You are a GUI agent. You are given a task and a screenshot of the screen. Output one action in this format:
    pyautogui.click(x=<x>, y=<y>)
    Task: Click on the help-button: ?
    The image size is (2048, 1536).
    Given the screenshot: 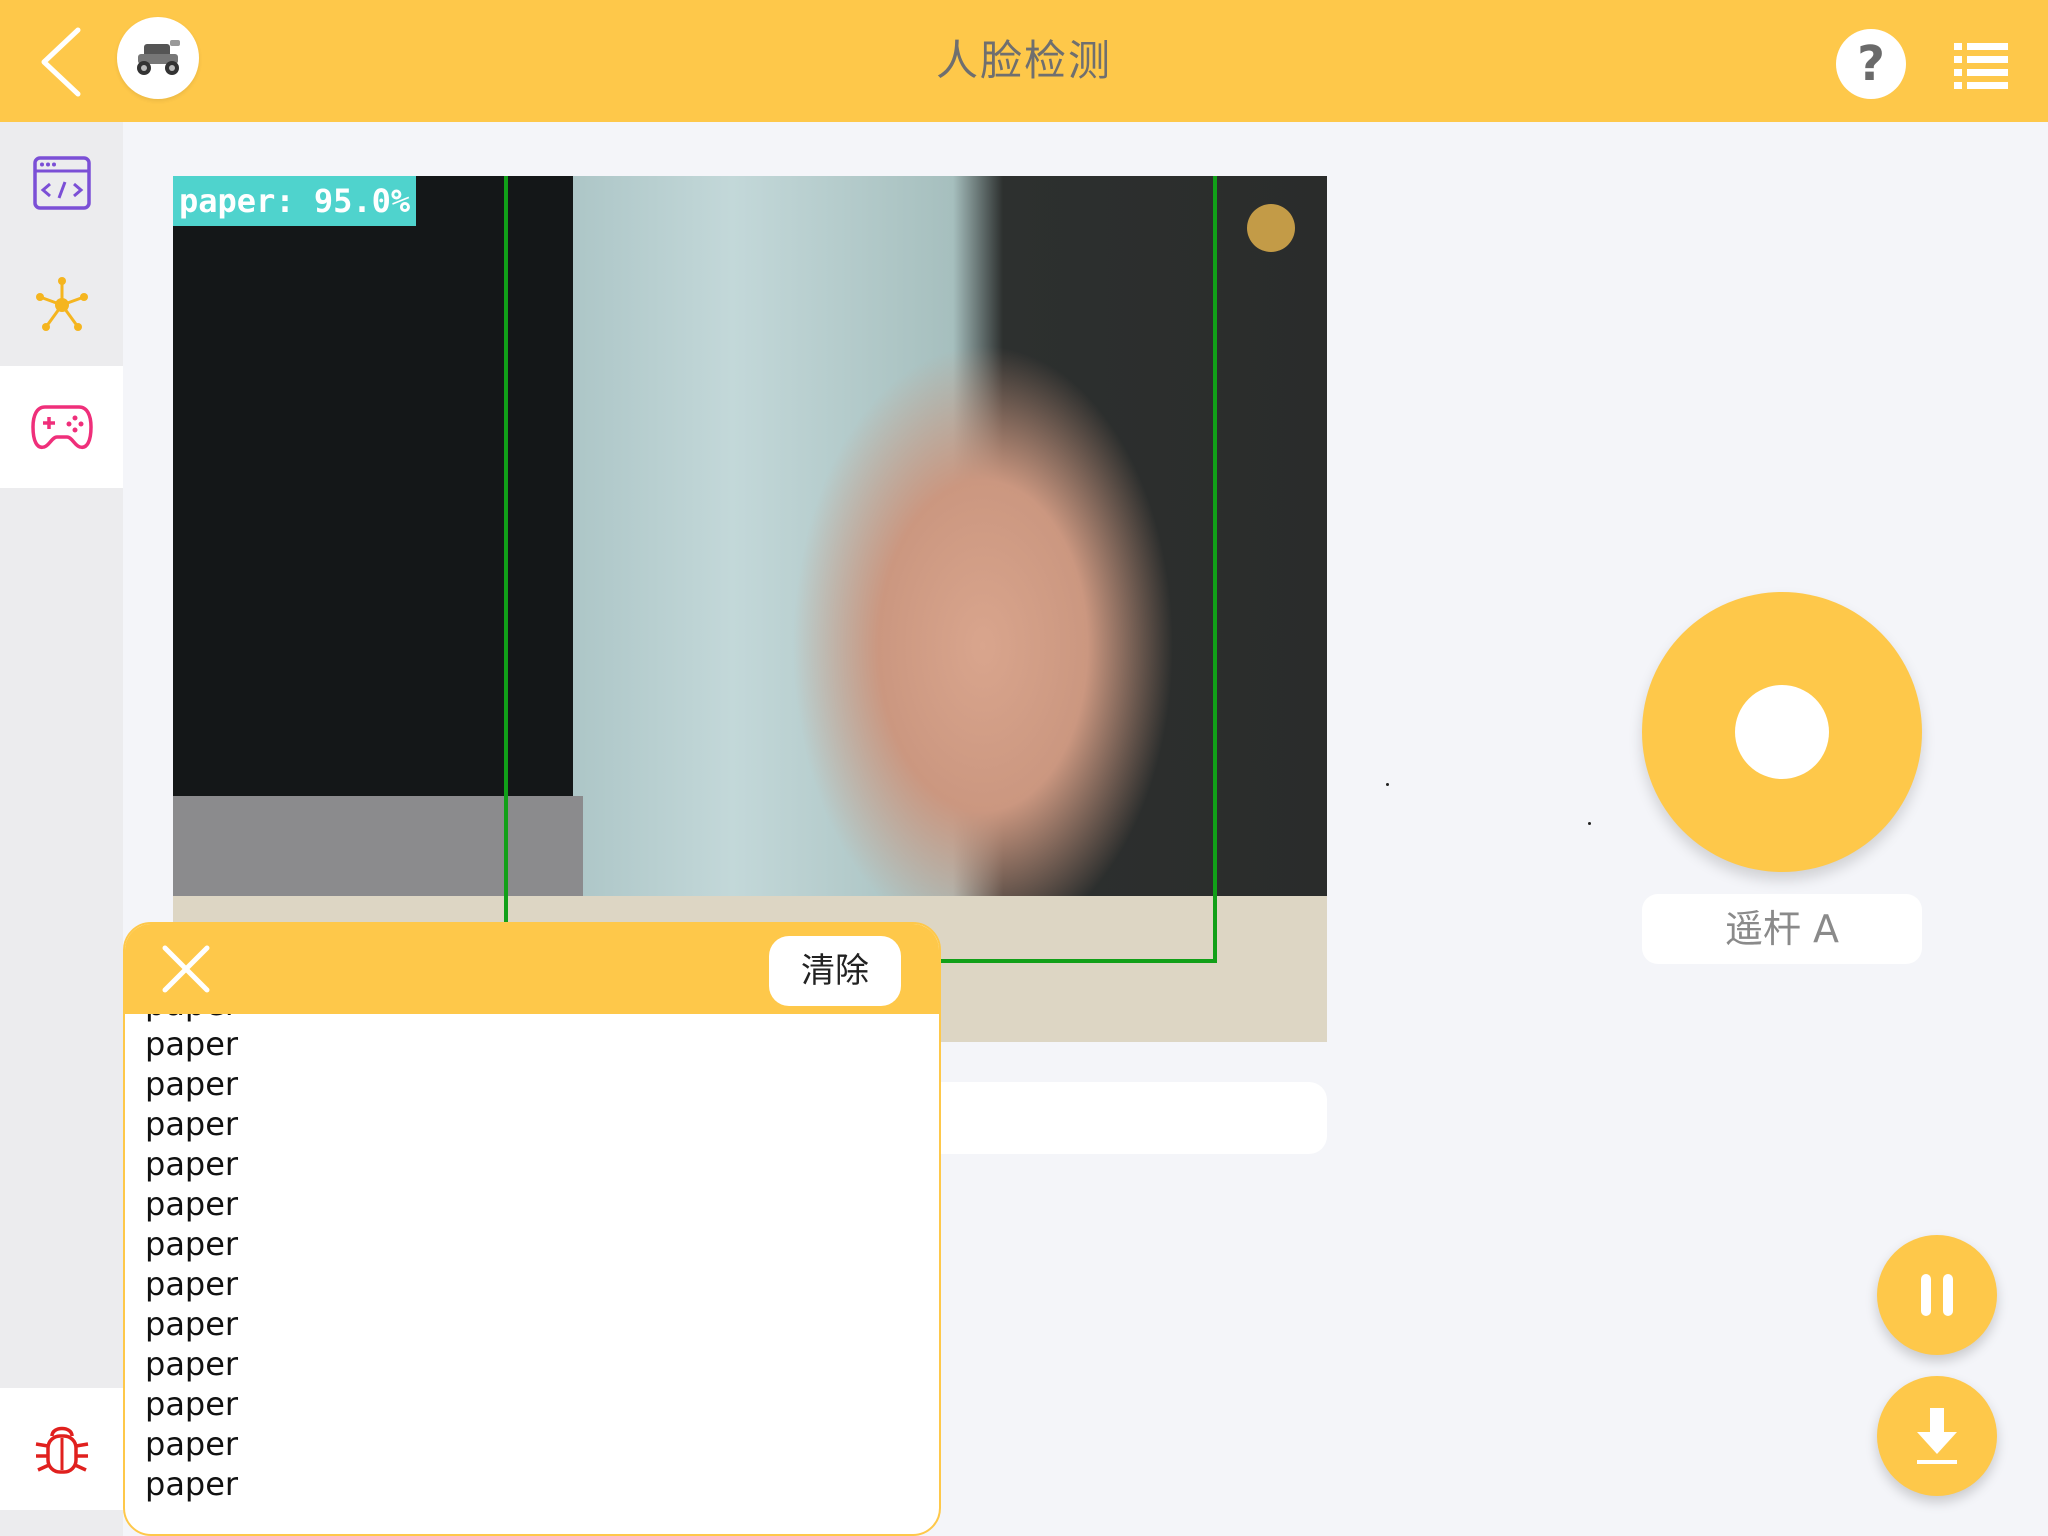 What is the action you would take?
    pyautogui.click(x=1871, y=64)
    